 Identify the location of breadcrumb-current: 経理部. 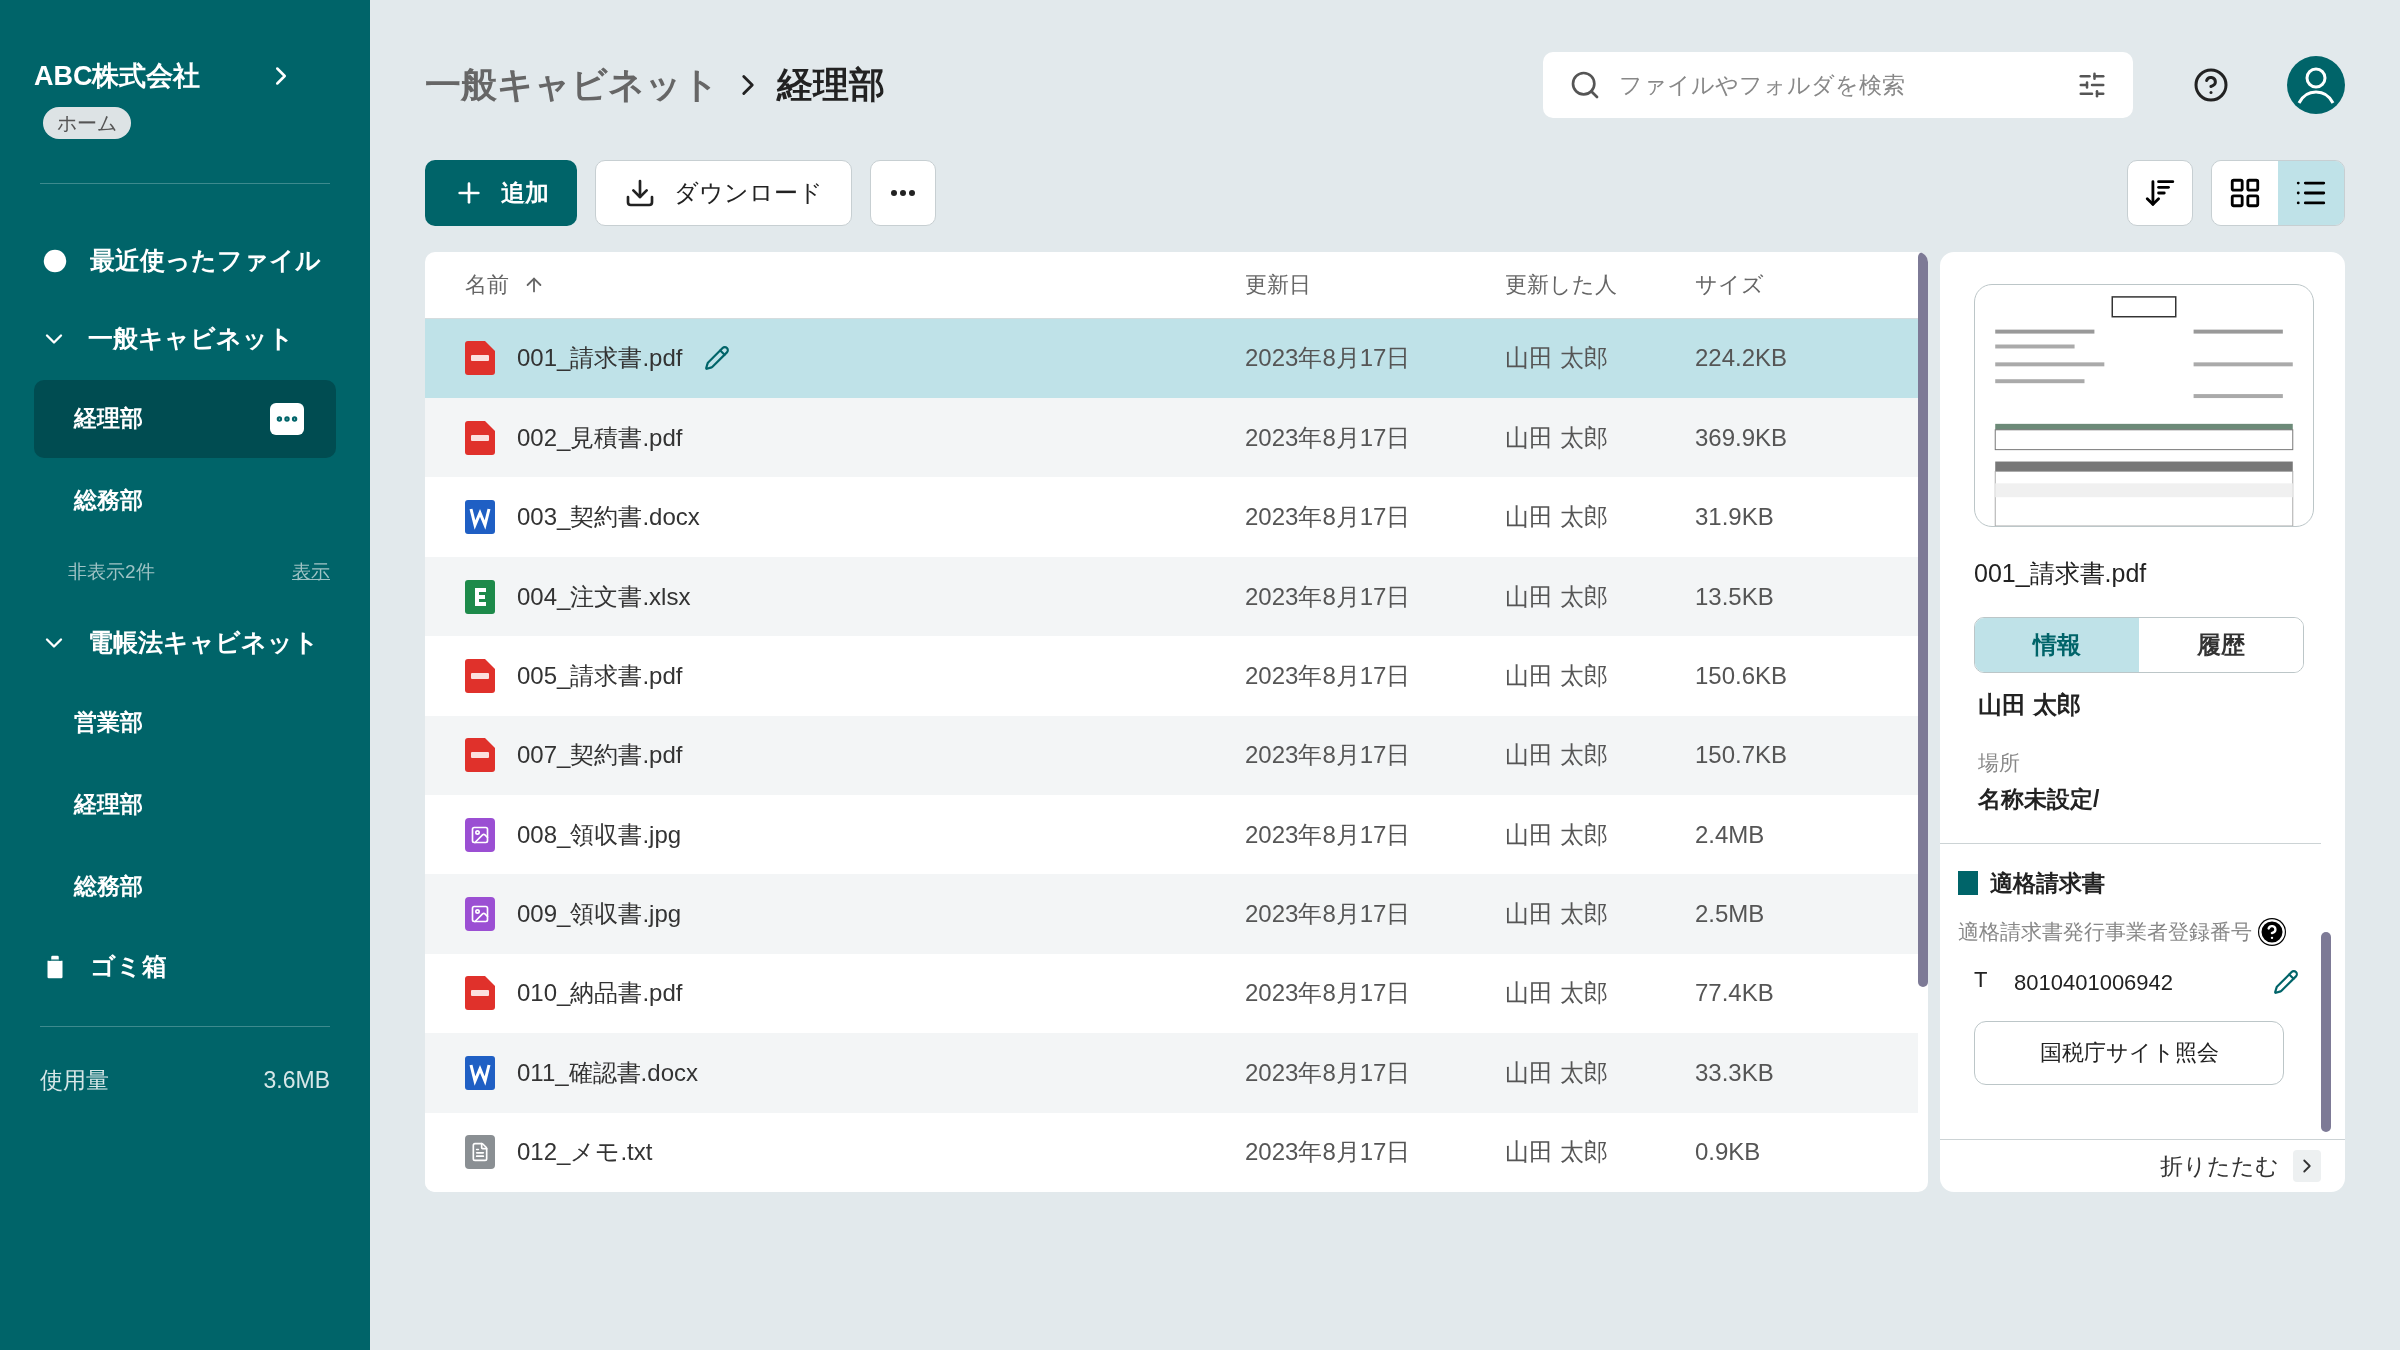
(831, 85).